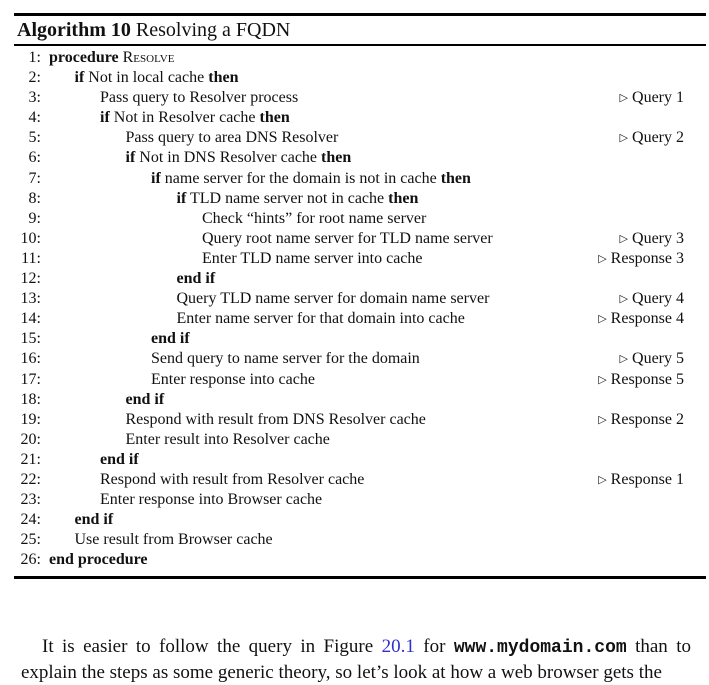 This screenshot has width=709, height=685. I want to click on statement-text: Not in local cache, so click(146, 78).